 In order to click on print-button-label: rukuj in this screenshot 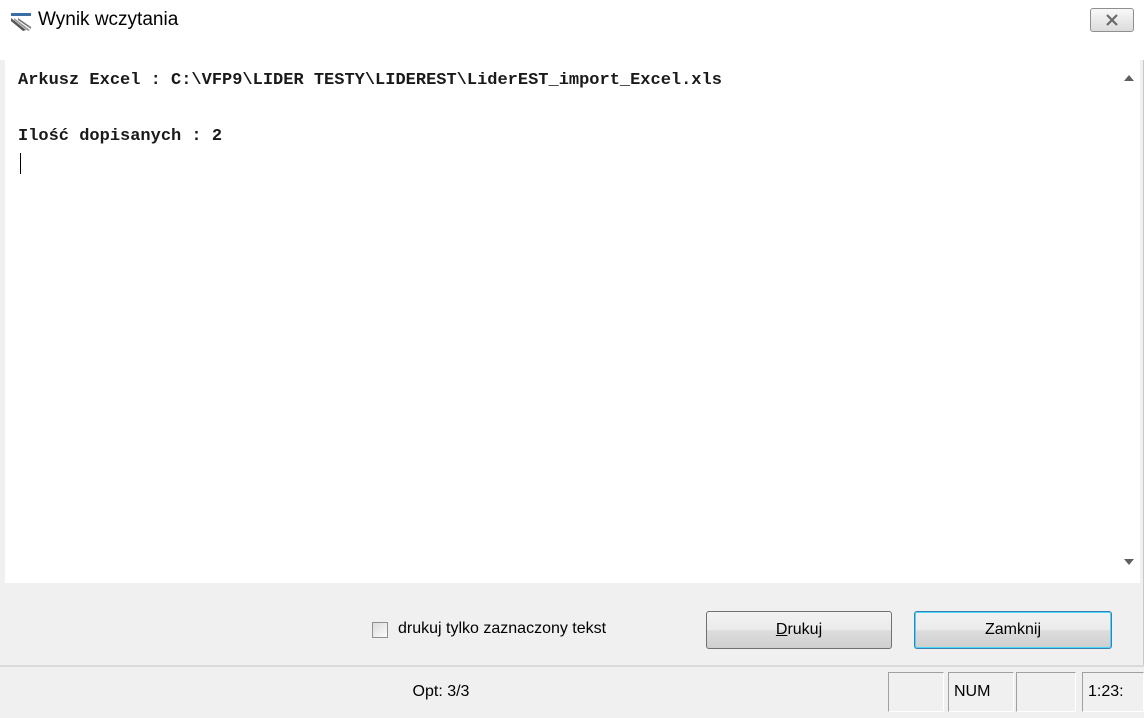, I will do `click(805, 629)`.